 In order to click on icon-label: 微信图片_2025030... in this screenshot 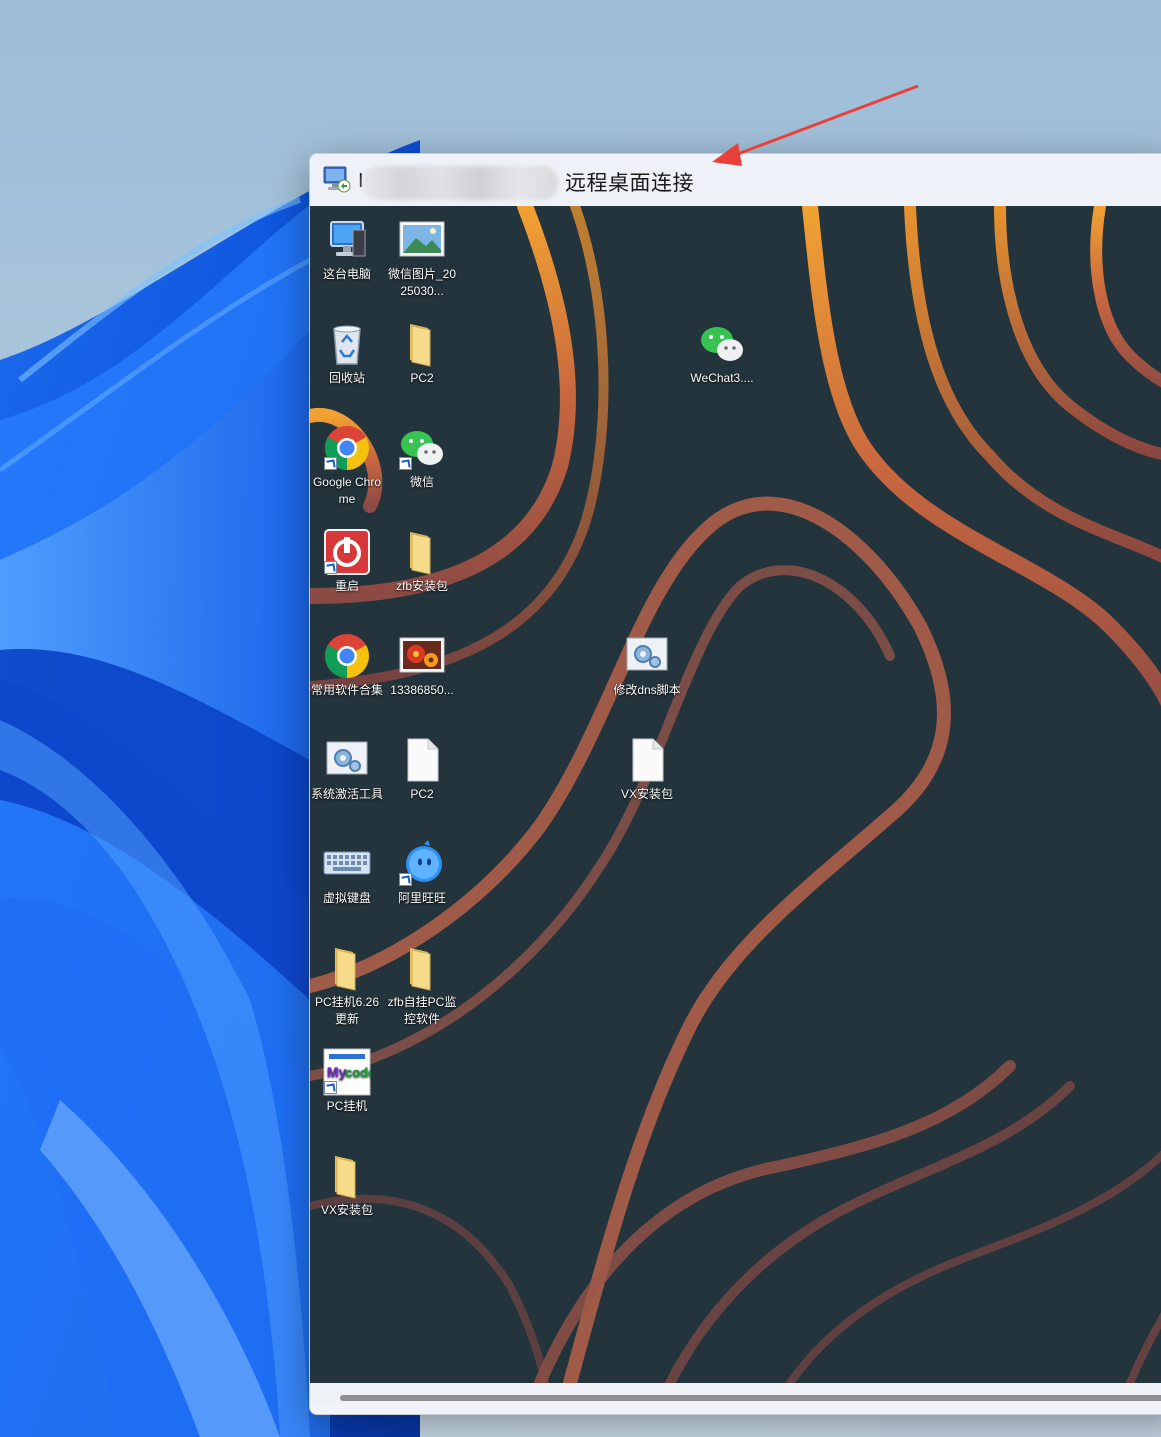, I will do `click(422, 282)`.